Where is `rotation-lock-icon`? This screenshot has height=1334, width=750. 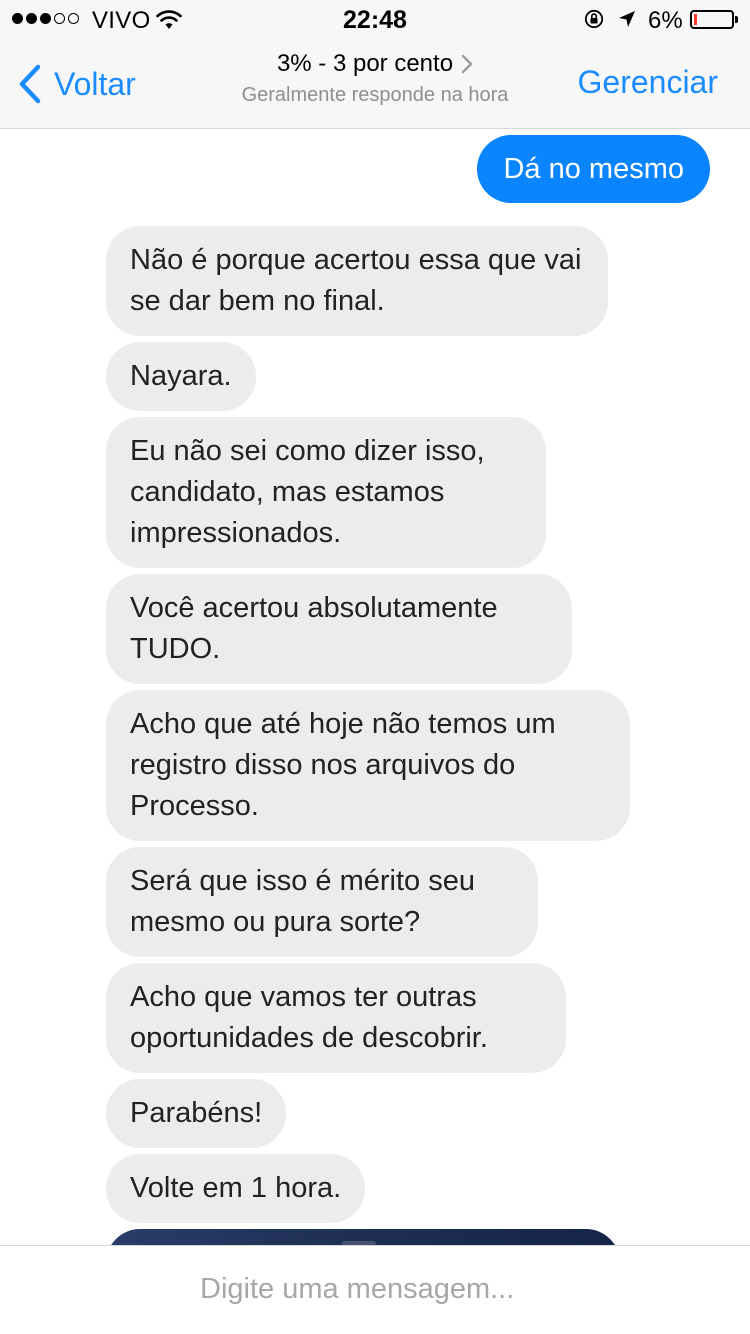
rotation-lock-icon is located at coordinates (594, 19).